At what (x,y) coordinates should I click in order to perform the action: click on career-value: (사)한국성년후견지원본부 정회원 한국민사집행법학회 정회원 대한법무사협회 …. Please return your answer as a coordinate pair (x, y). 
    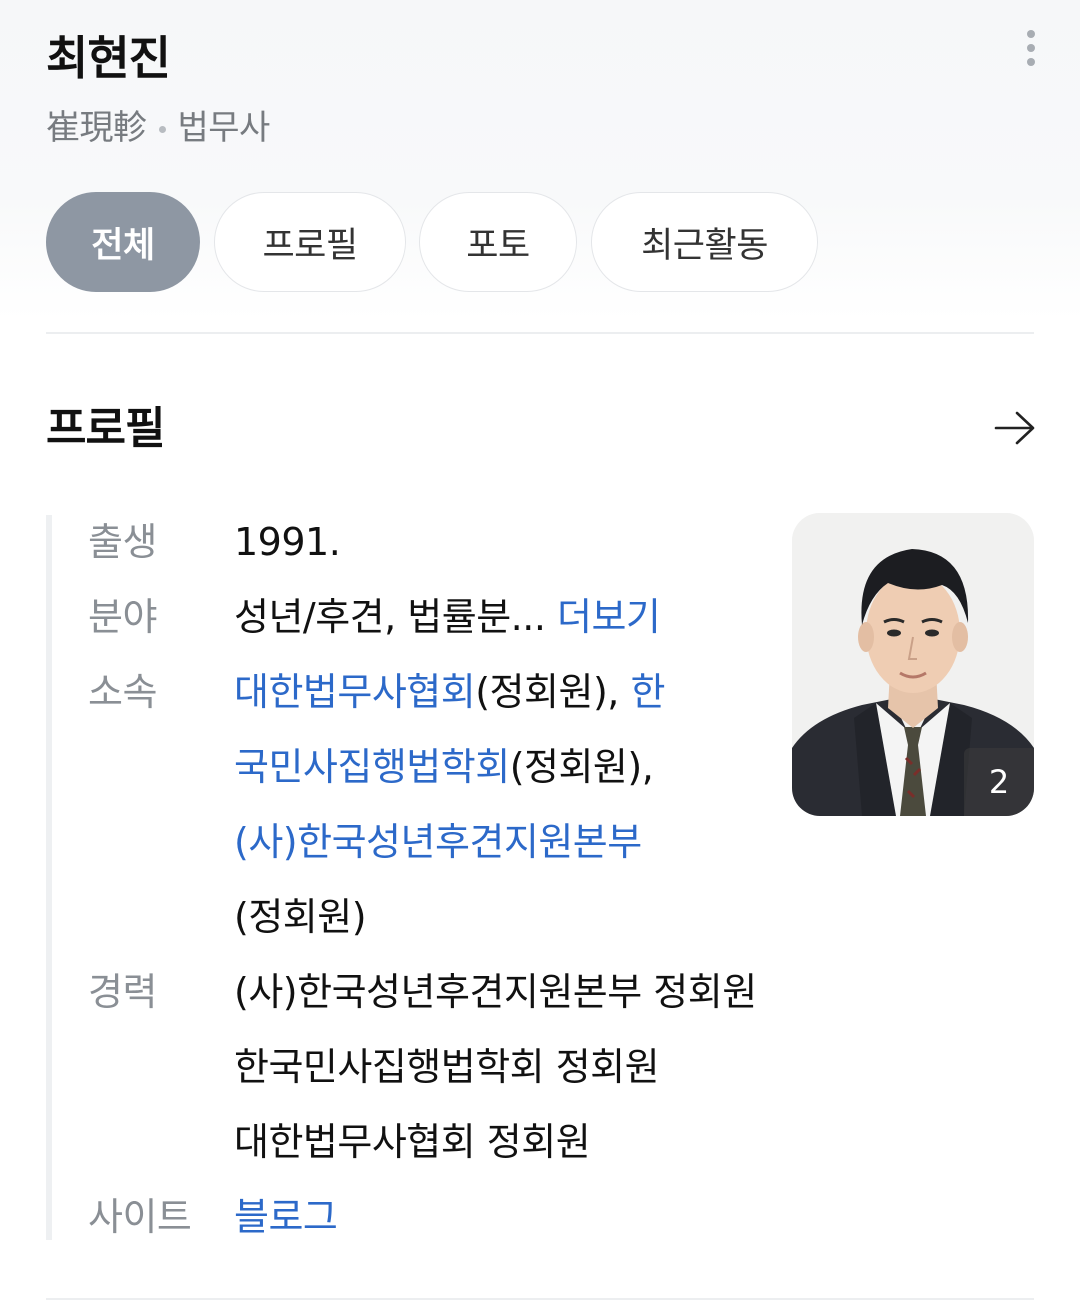
    Looking at the image, I should click on (511, 1067).